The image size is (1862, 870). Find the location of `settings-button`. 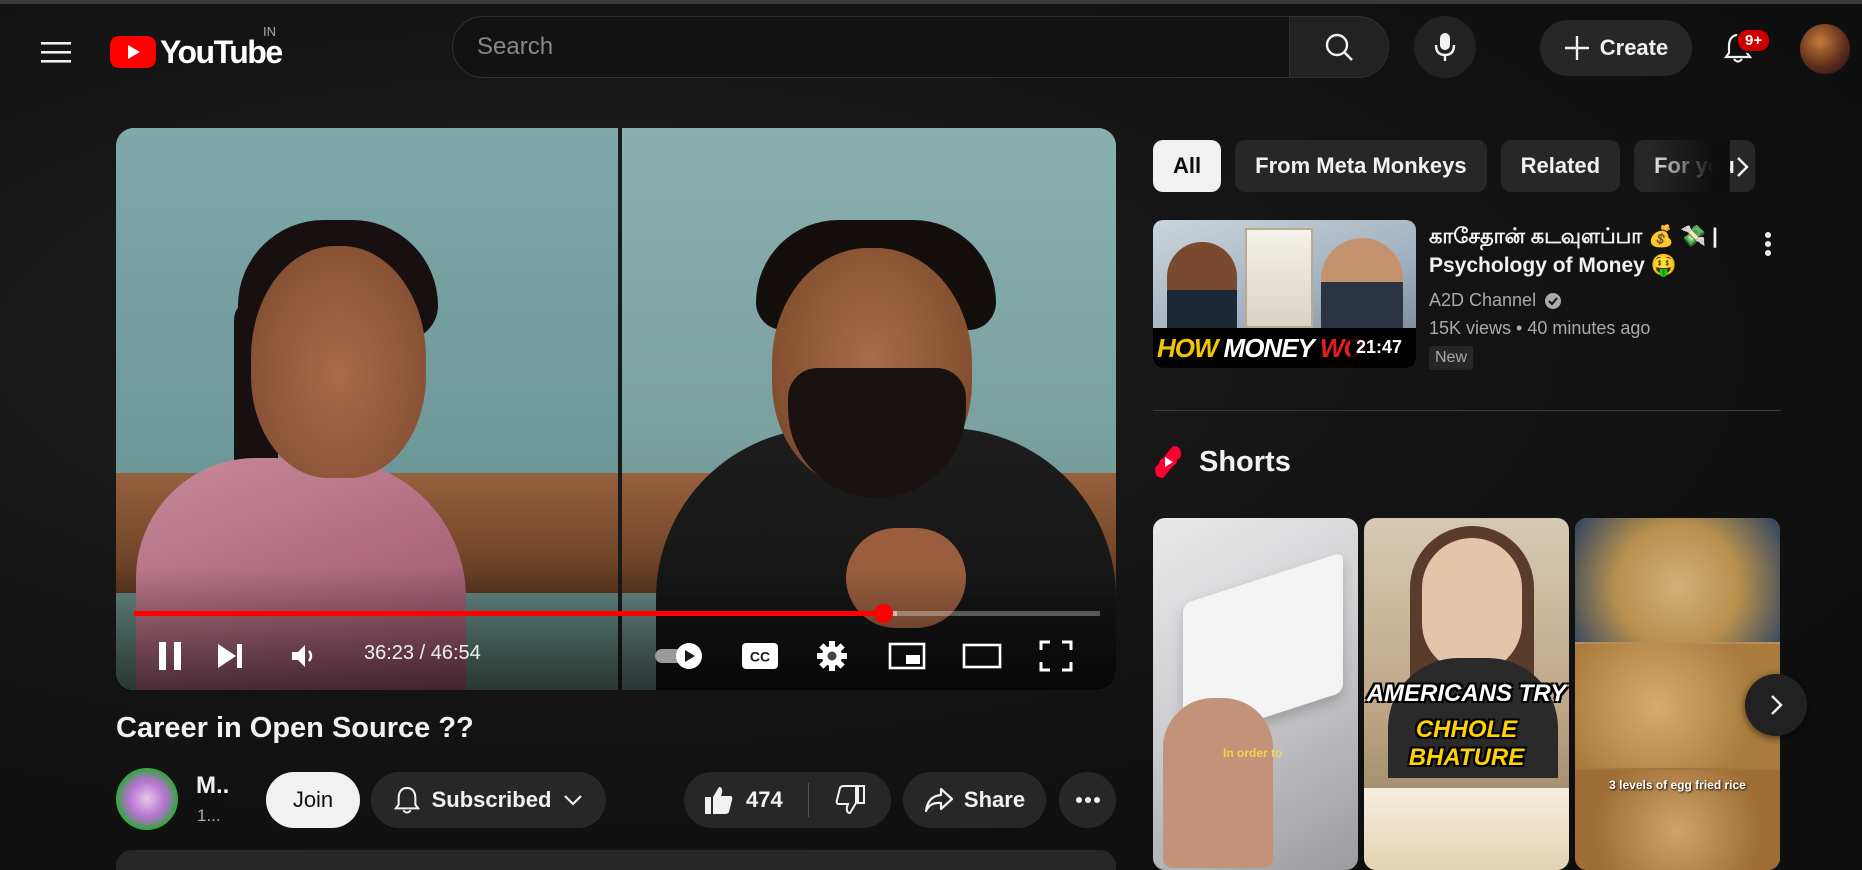

settings-button is located at coordinates (832, 656).